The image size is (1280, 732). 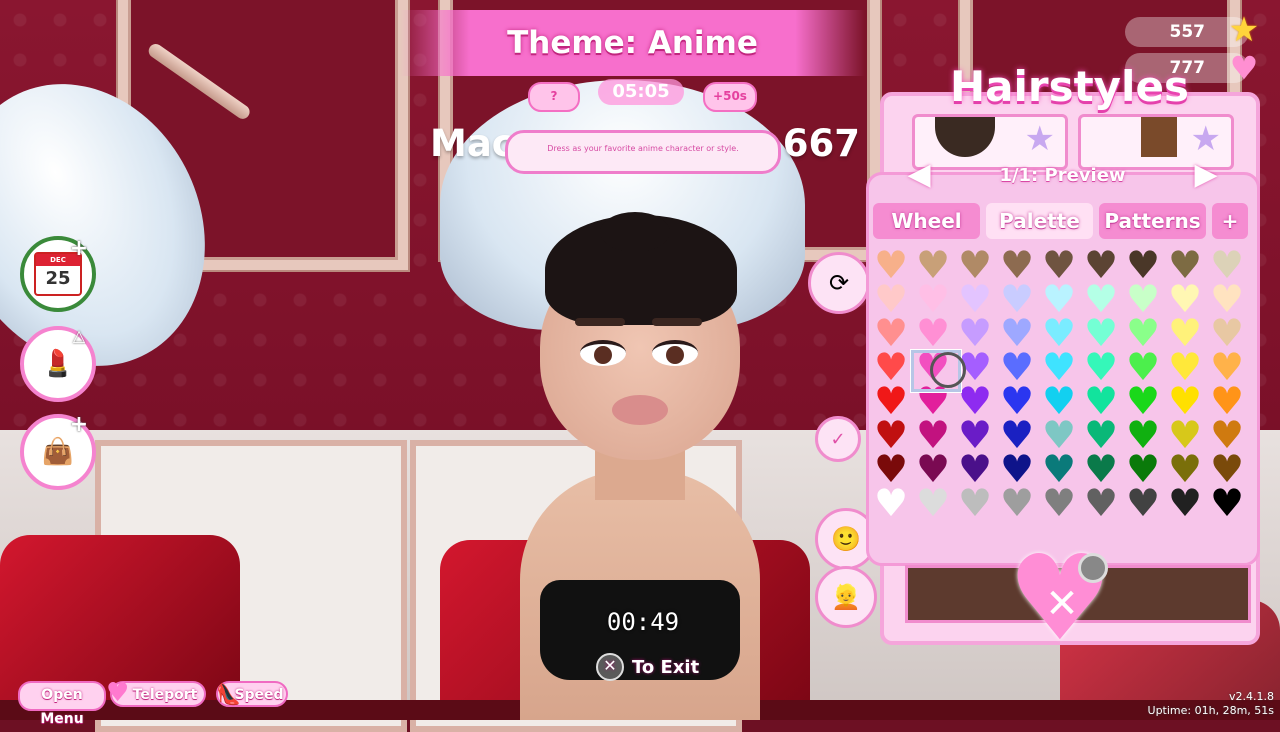 I want to click on version-info: v2.4.1.8 Uptime: 01h, 28m, 51s, so click(x=1211, y=704).